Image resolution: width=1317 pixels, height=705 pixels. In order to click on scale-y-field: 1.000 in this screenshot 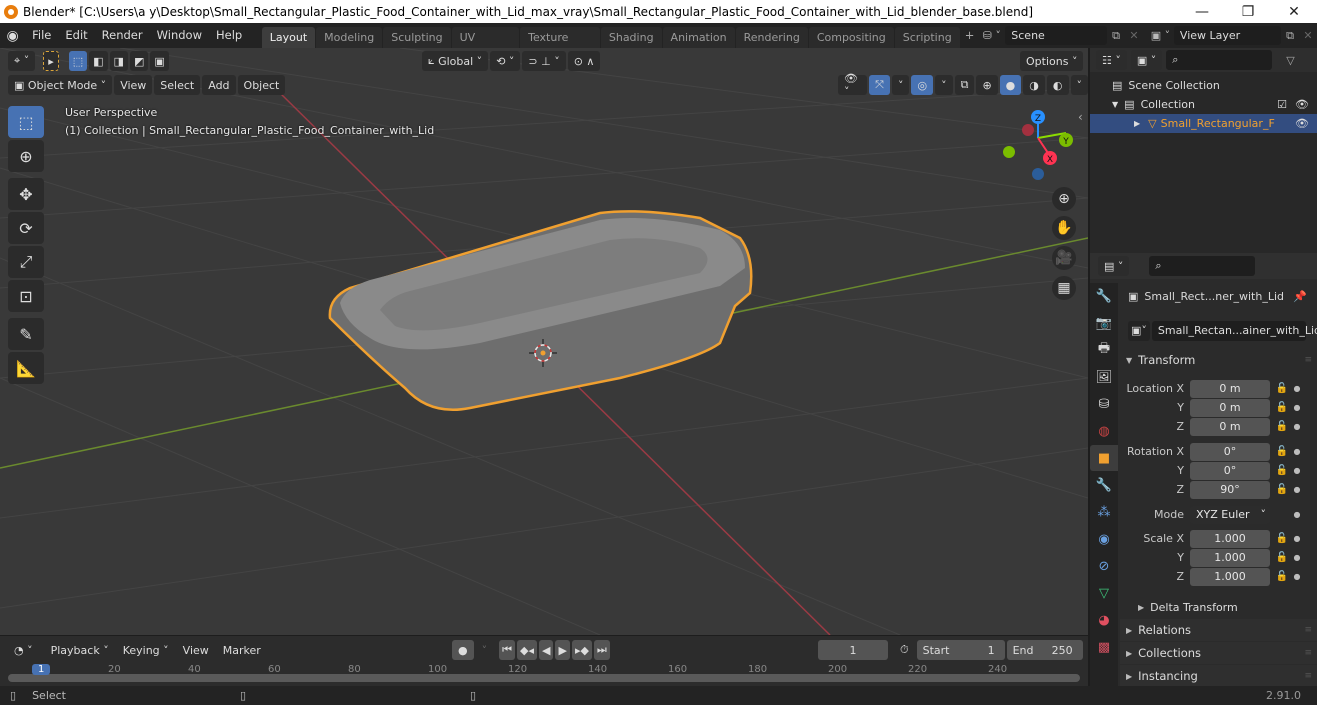, I will do `click(1230, 557)`.